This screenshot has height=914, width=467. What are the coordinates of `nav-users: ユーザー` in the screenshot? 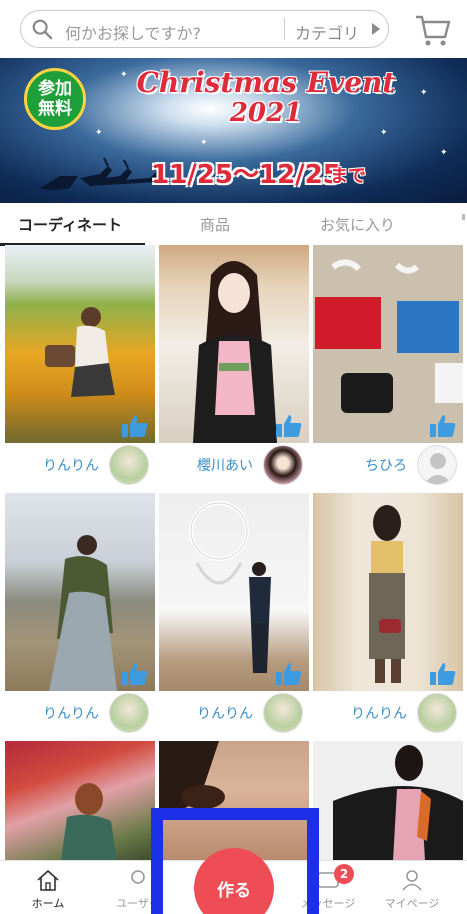 It's located at (138, 887).